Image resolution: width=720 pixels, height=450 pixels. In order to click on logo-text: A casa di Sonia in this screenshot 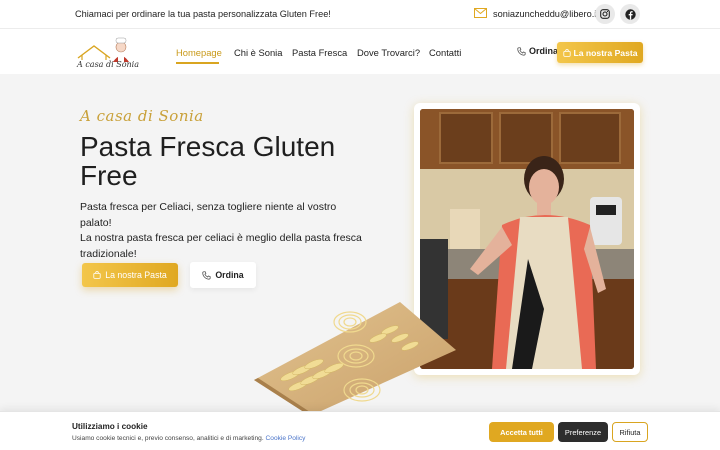, I will do `click(108, 64)`.